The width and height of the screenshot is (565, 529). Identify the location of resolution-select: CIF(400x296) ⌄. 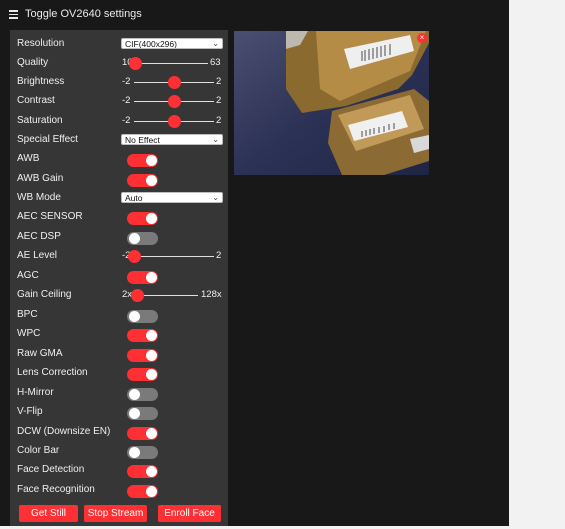
(172, 43).